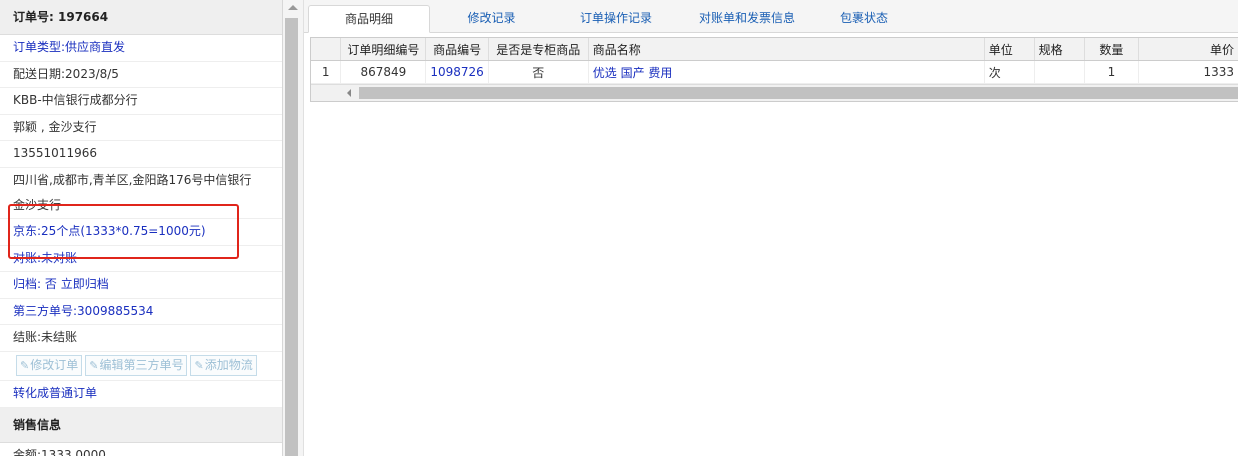 The height and width of the screenshot is (456, 1238). What do you see at coordinates (1112, 72) in the screenshot?
I see `cell-quantity: 1` at bounding box center [1112, 72].